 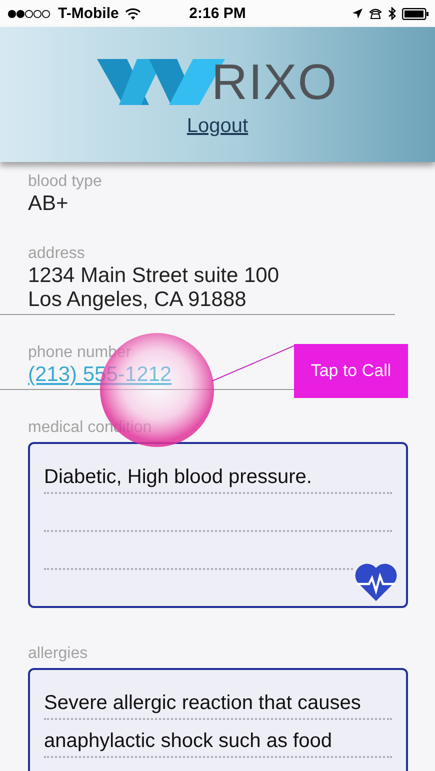 I want to click on field-value: AB+, so click(x=49, y=204).